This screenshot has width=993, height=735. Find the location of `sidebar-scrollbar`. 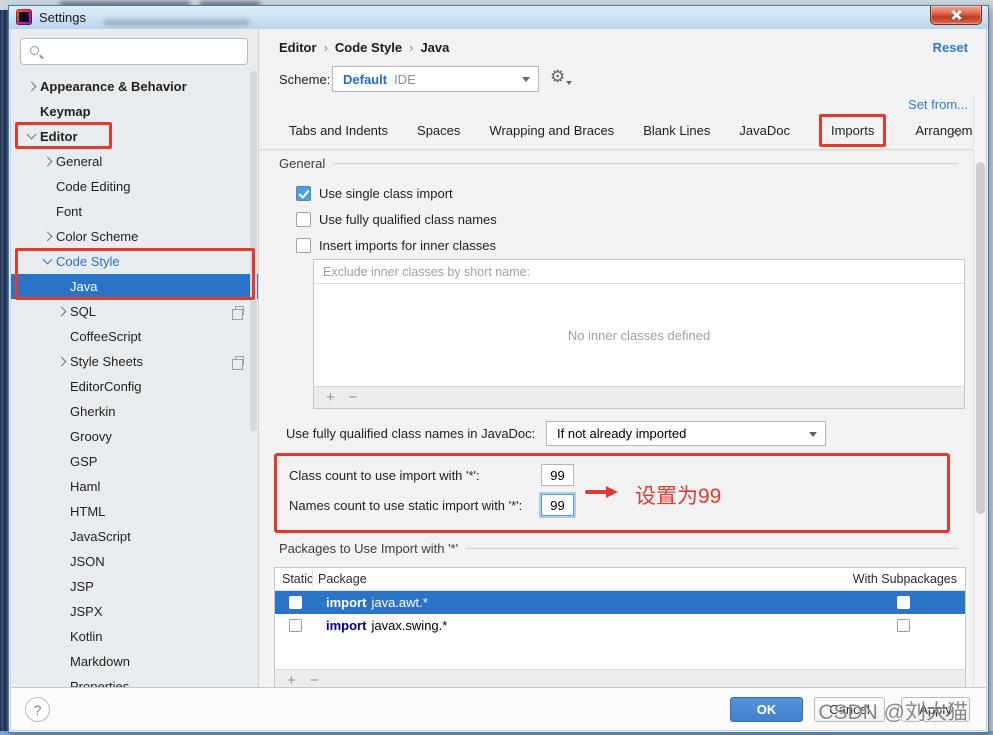

sidebar-scrollbar is located at coordinates (253, 251).